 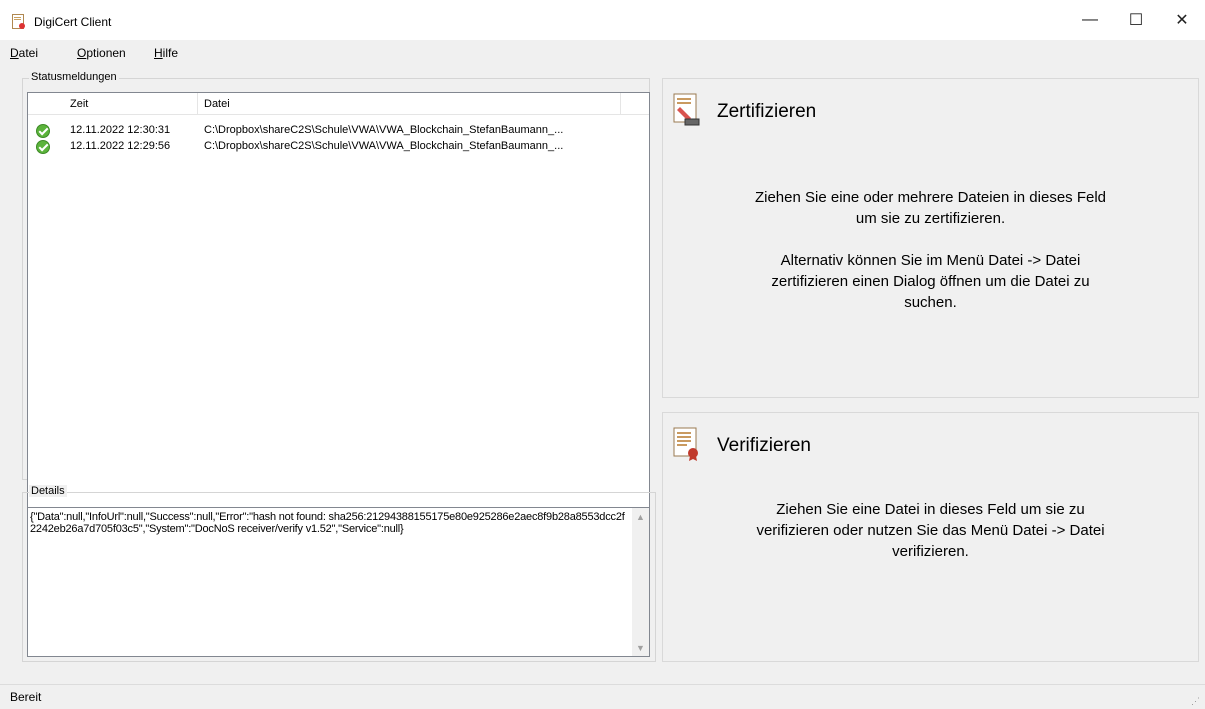 I want to click on details-scrollbar: ▲ ▼, so click(x=640, y=582).